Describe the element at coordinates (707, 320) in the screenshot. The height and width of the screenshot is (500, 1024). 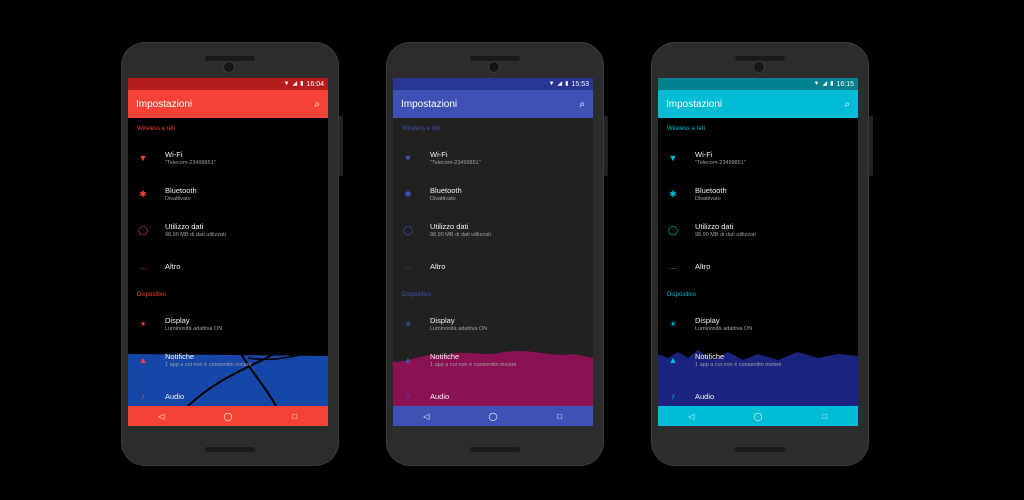
I see `settings-item-title: Display` at that location.